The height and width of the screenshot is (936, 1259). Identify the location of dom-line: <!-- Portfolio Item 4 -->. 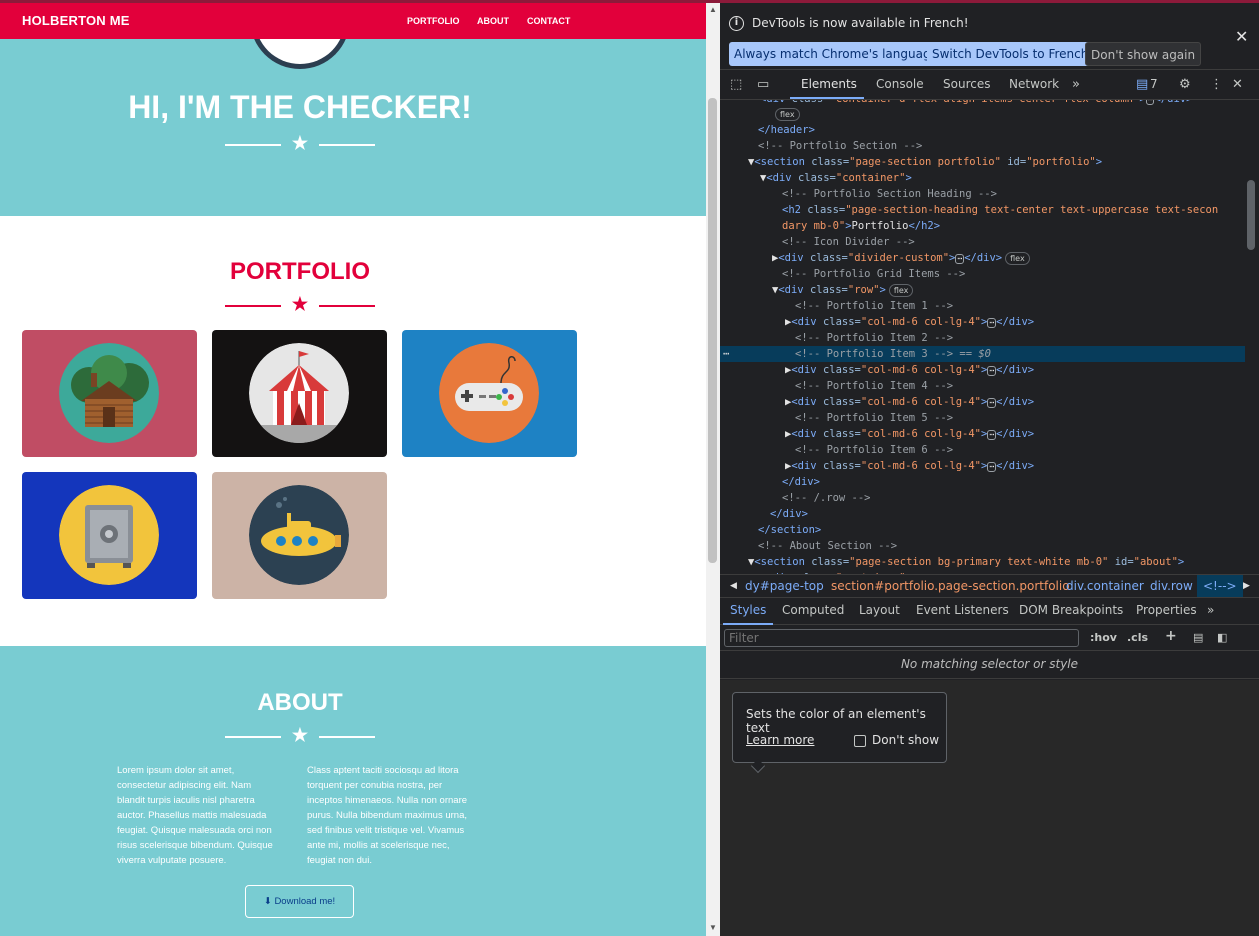
(982, 386).